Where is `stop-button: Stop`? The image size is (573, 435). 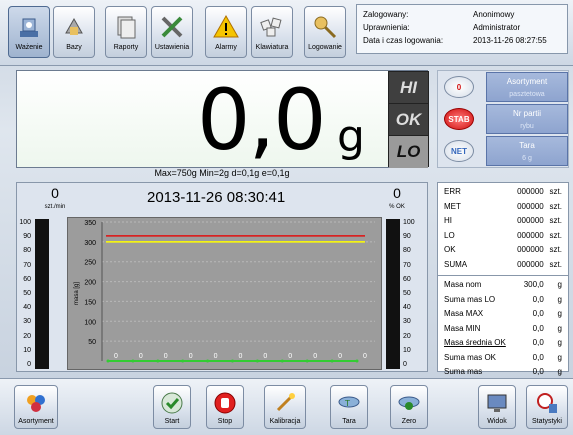
stop-button: Stop is located at coordinates (225, 407).